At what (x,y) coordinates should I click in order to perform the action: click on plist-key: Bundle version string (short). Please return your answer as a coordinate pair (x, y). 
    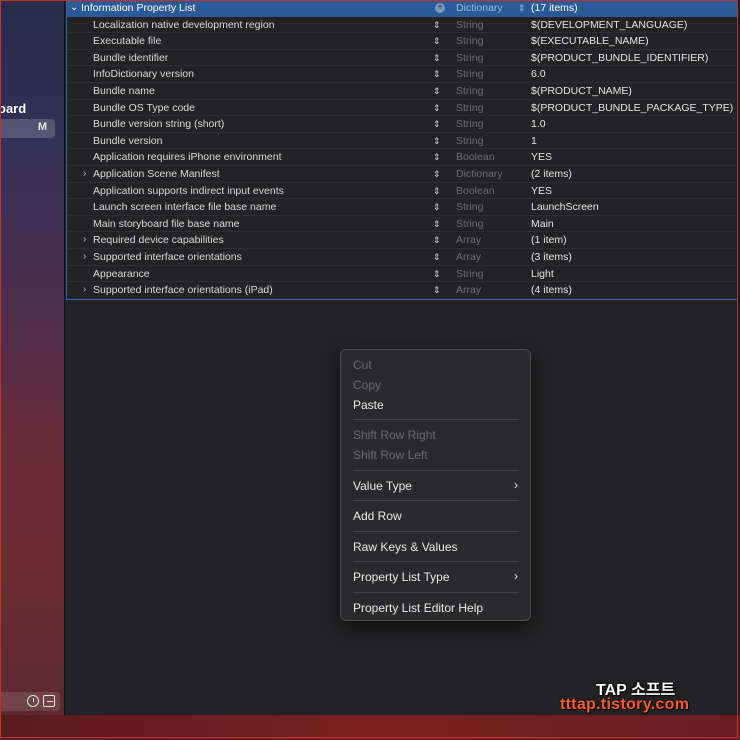
    Looking at the image, I should click on (158, 124).